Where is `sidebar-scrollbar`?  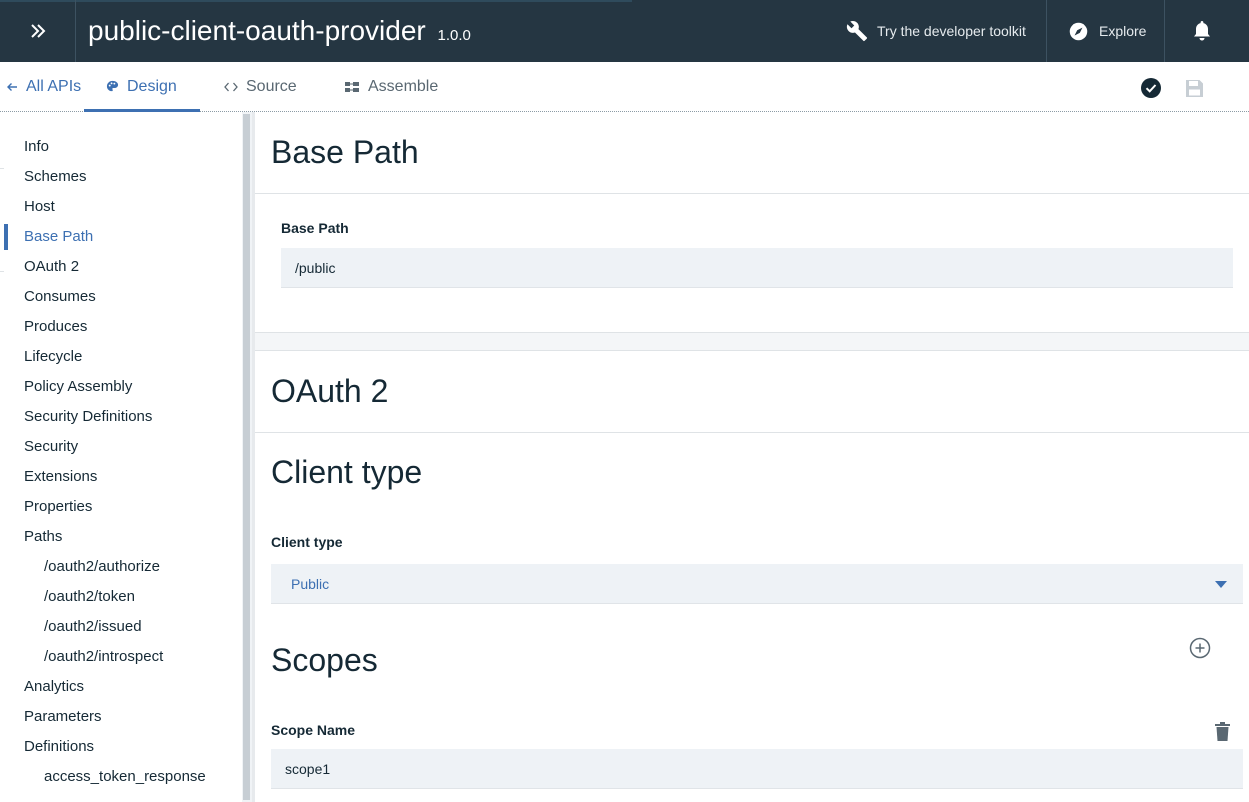
sidebar-scrollbar is located at coordinates (247, 457).